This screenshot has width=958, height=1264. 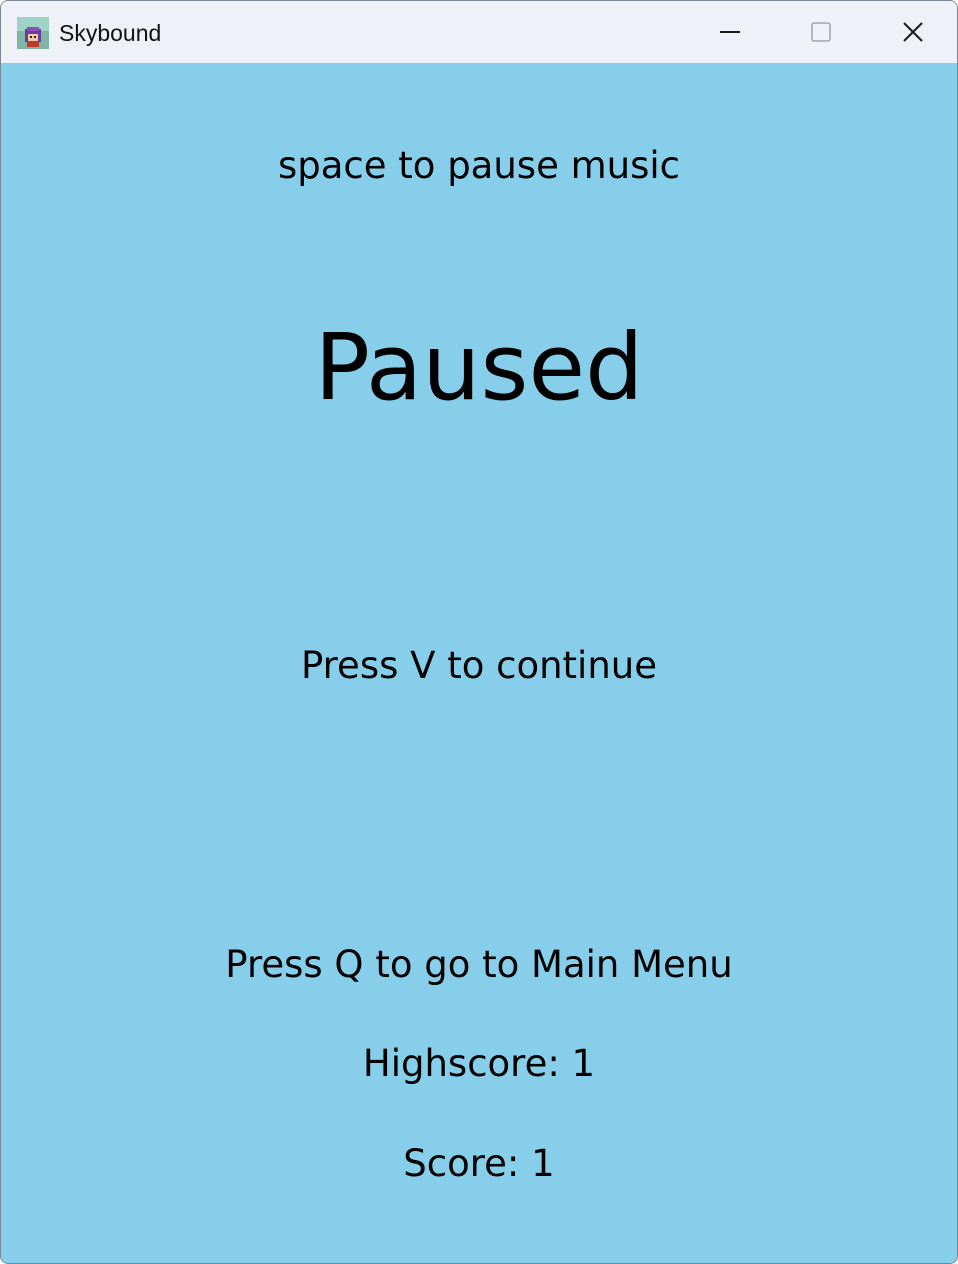 What do you see at coordinates (479, 1163) in the screenshot?
I see `score-label: Score: 1` at bounding box center [479, 1163].